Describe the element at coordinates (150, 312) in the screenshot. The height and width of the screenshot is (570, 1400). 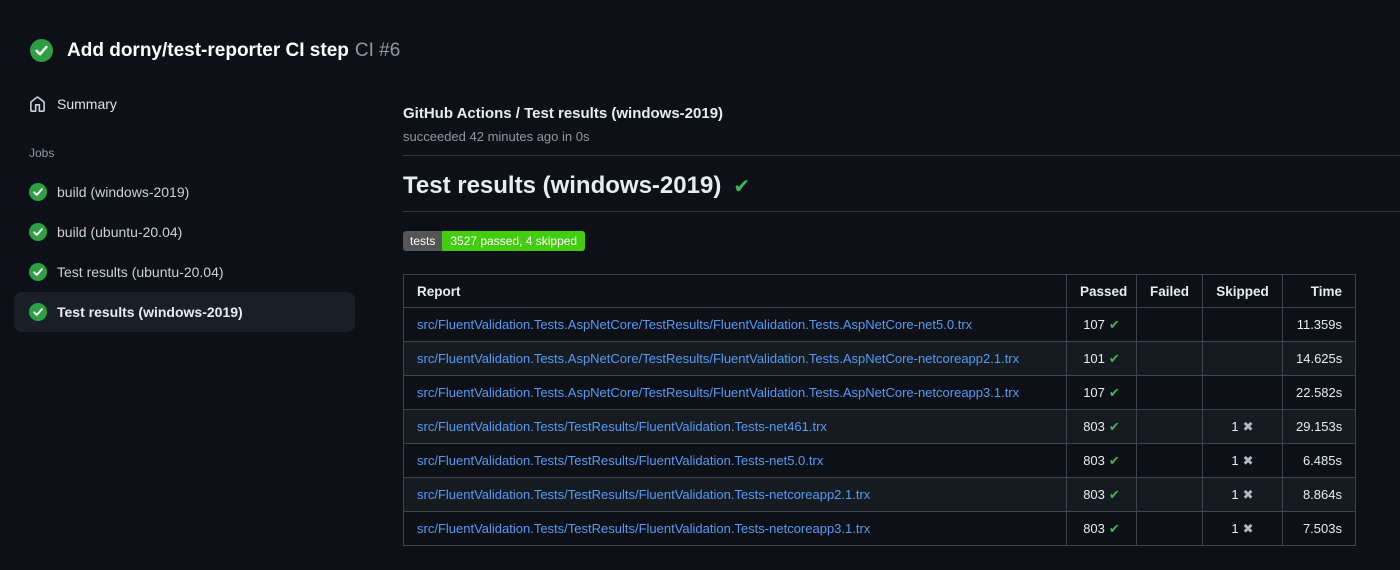
I see `job-label: Test results (windows-2019)` at that location.